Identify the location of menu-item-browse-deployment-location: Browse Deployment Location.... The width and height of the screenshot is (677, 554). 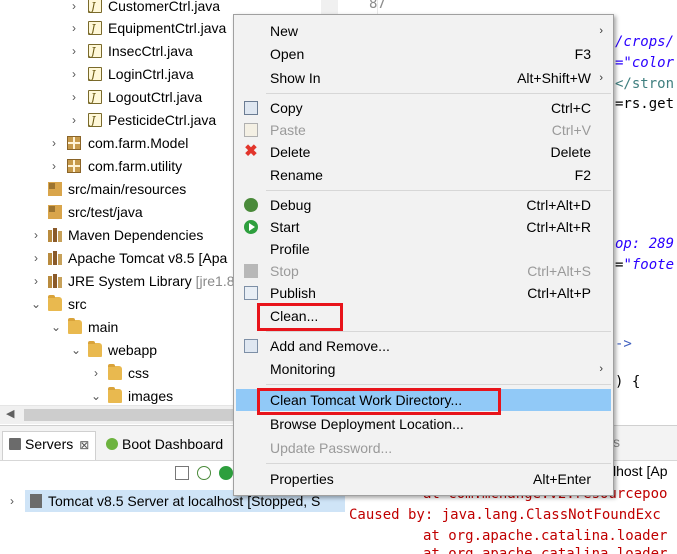
(423, 424).